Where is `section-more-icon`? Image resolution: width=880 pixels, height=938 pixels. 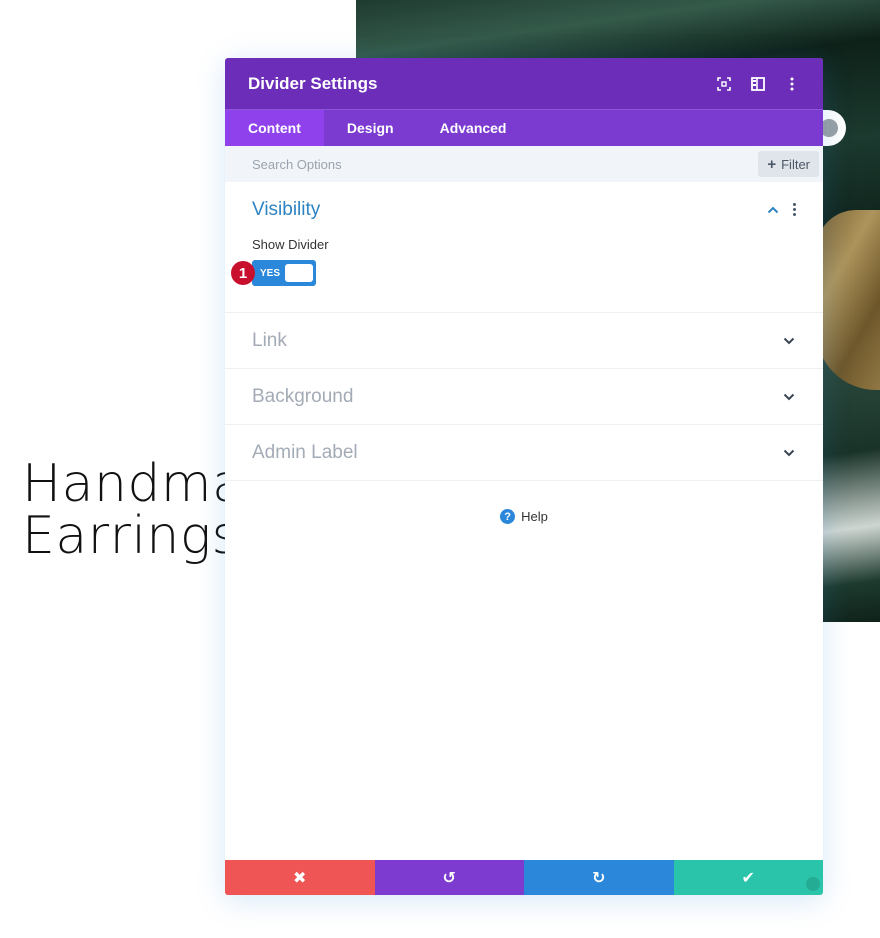
section-more-icon is located at coordinates (794, 209).